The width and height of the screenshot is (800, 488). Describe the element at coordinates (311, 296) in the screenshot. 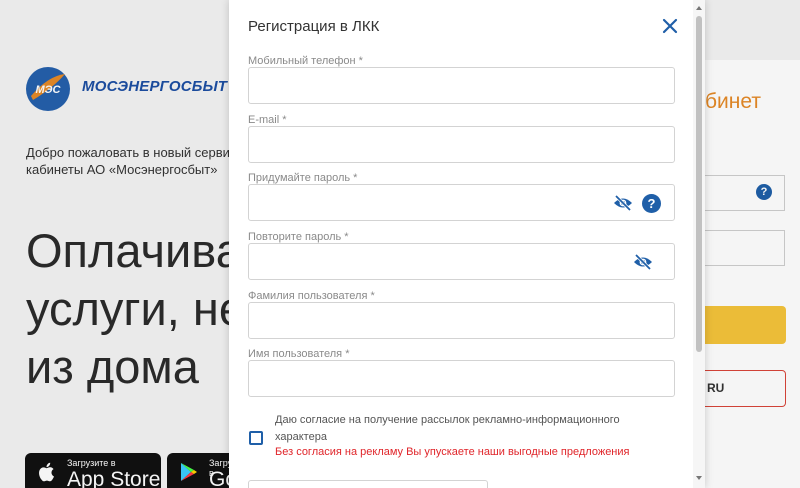

I see `surname-label: Фамилия пользователя *` at that location.